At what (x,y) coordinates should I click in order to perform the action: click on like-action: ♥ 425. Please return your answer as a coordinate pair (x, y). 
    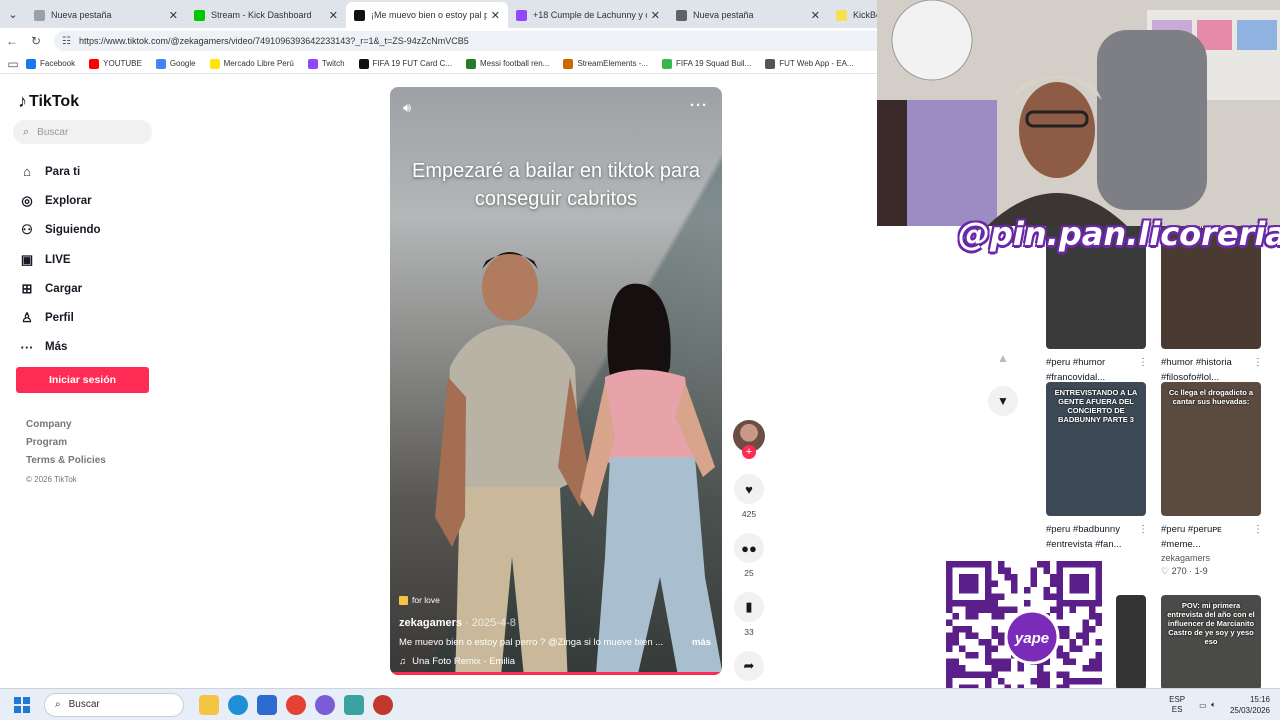
    Looking at the image, I should click on (749, 496).